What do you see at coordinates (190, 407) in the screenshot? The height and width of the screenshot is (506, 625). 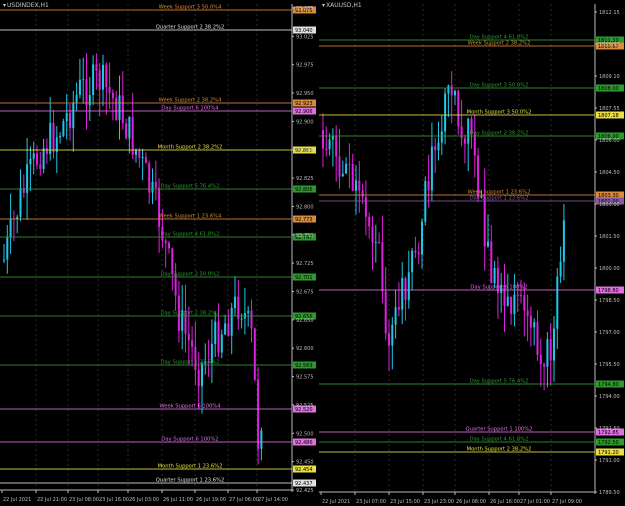 I see `support-level-label: Week Support 6 100%4` at bounding box center [190, 407].